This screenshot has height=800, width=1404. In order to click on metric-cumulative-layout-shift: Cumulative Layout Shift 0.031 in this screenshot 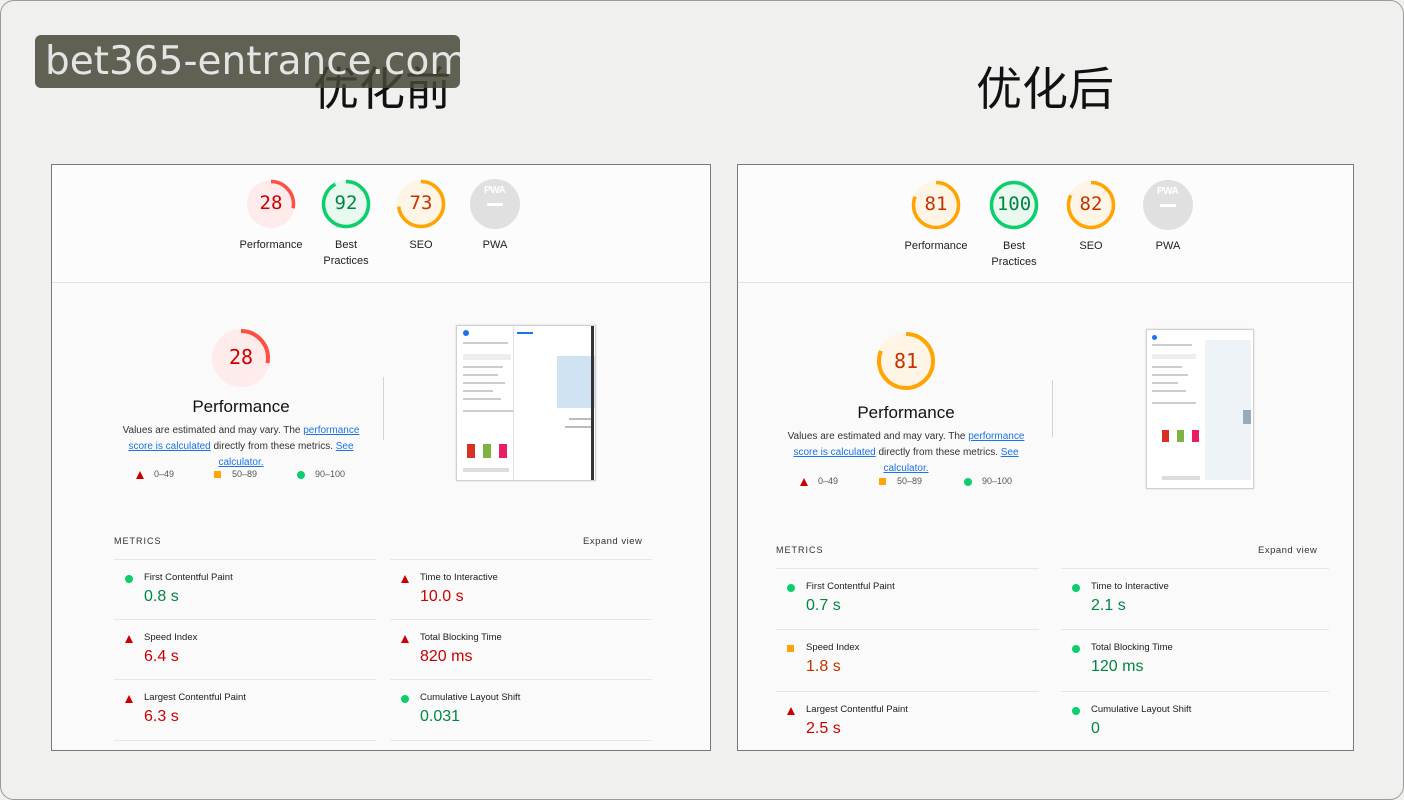, I will do `click(521, 710)`.